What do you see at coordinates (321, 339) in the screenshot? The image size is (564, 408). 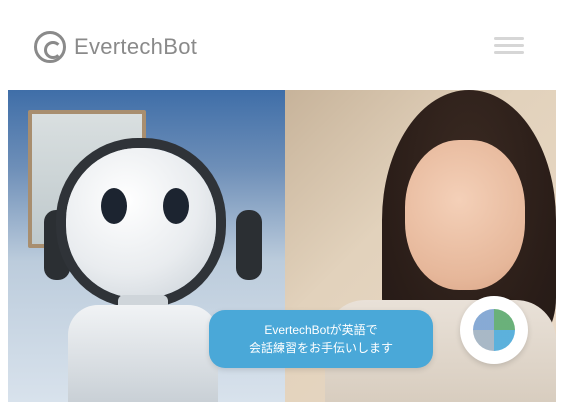 I see `speech-bubble: EvertechBotが英語で 会話練習をお手伝いします` at bounding box center [321, 339].